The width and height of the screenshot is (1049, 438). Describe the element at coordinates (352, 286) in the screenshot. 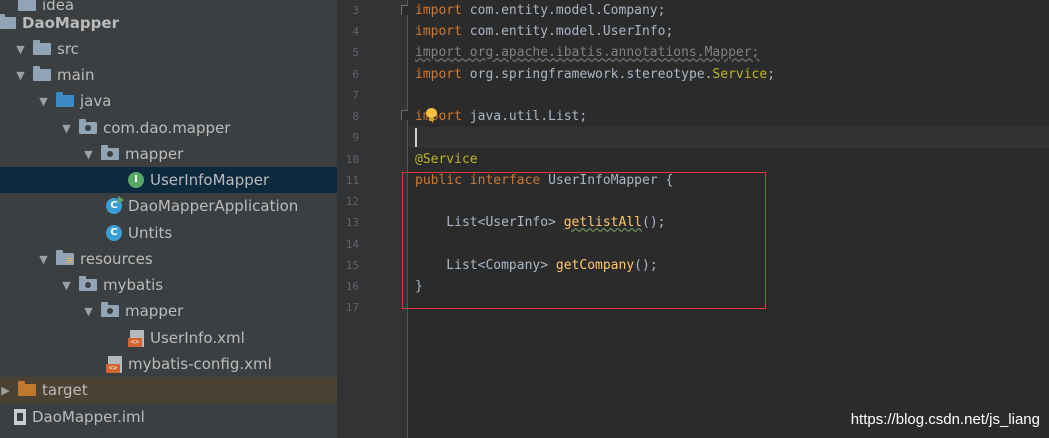

I see `line-number: 16` at that location.